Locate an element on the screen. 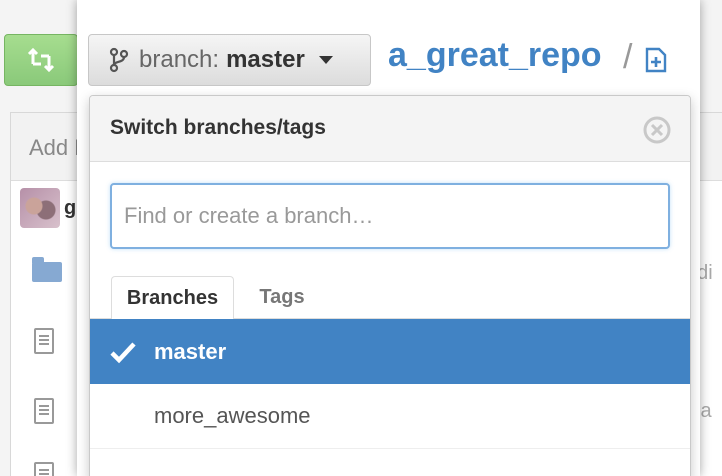 The height and width of the screenshot is (476, 722). branch-item-more-awesome: more_awesome is located at coordinates (390, 416).